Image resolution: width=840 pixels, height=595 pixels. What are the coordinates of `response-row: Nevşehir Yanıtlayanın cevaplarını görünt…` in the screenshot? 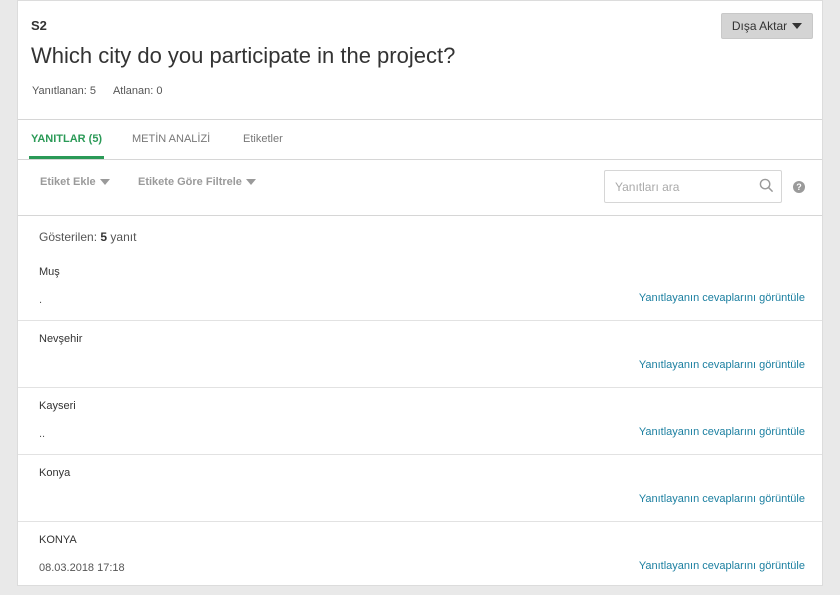 It's located at (420, 354).